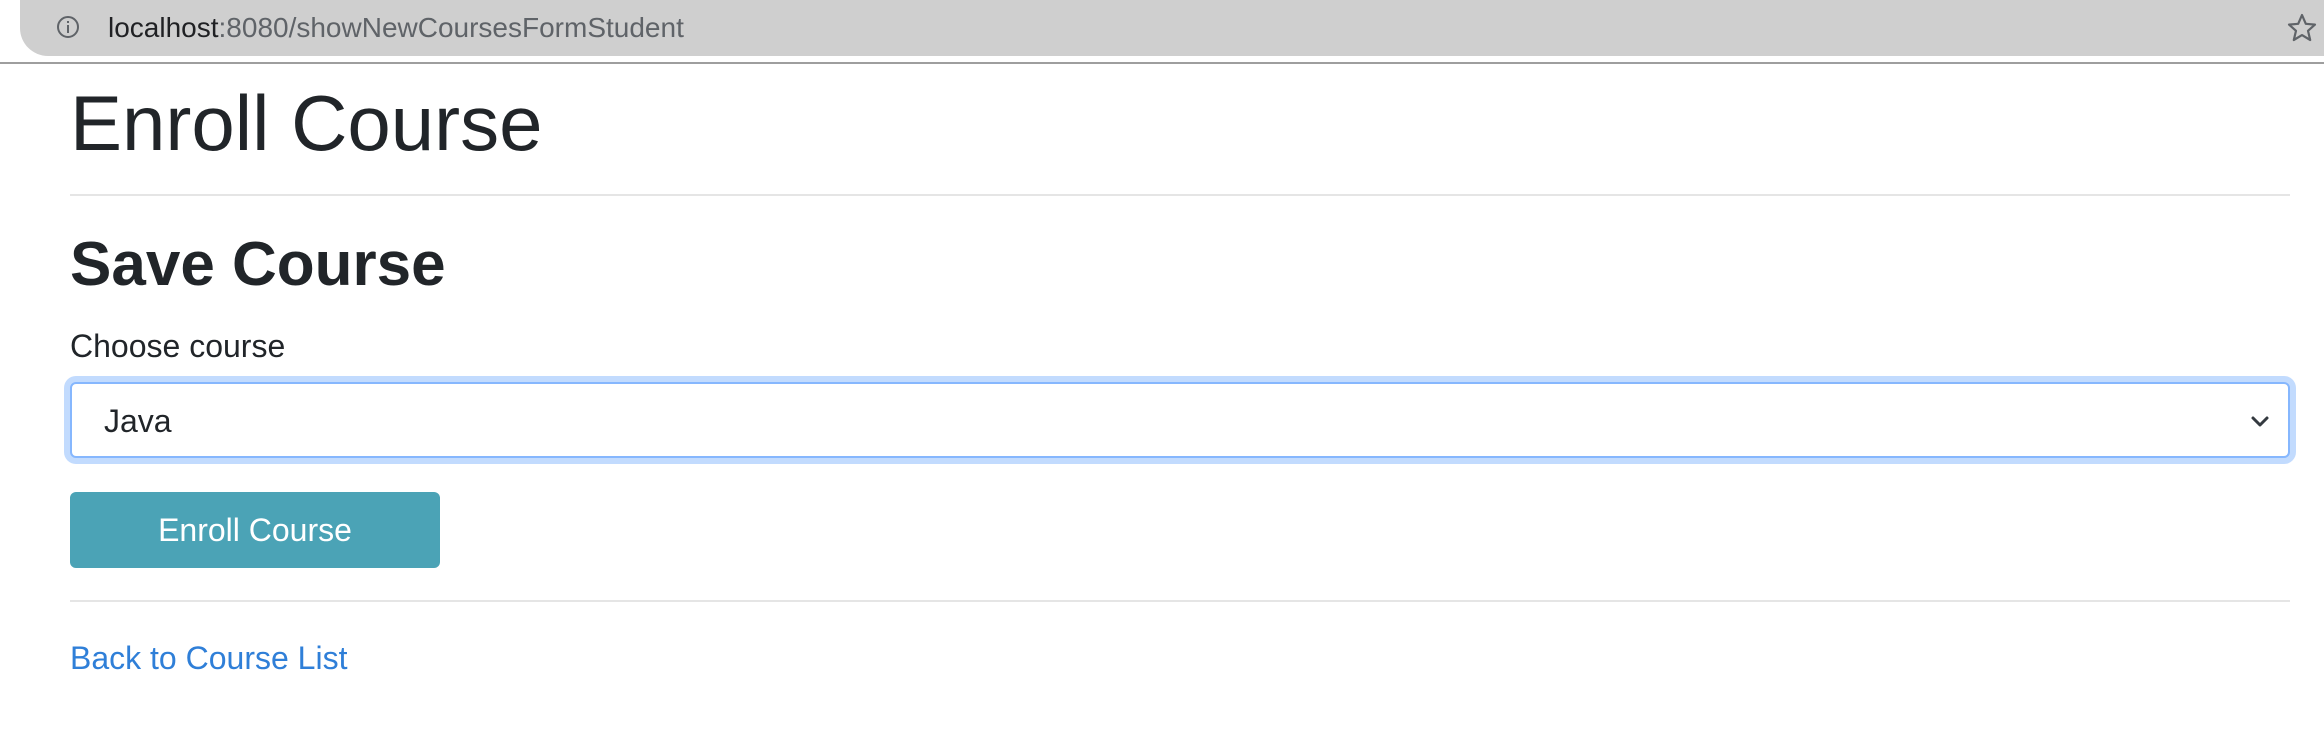 The width and height of the screenshot is (2324, 746). I want to click on page-title: Enroll Course, so click(306, 123).